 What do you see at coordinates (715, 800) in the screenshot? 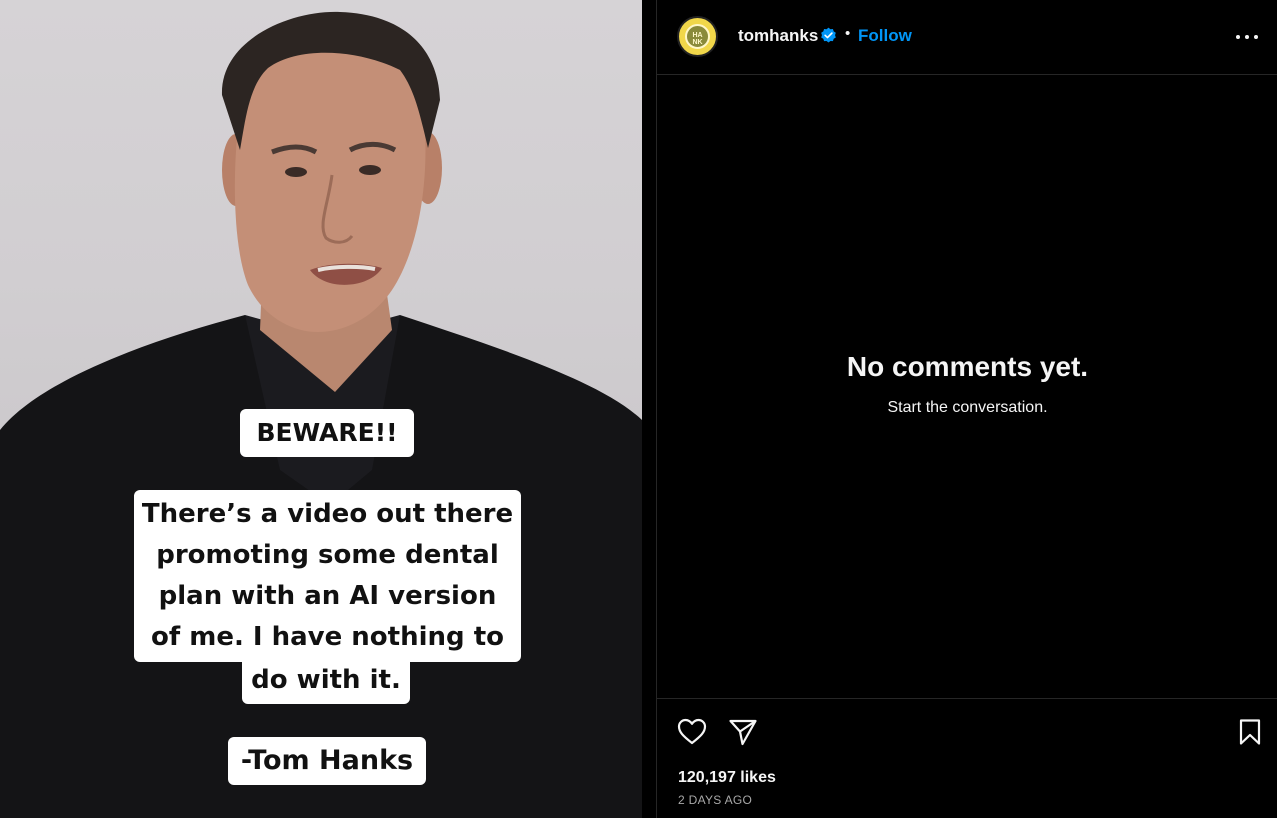
I see `post-timestamp: 2 DAYS AGO` at bounding box center [715, 800].